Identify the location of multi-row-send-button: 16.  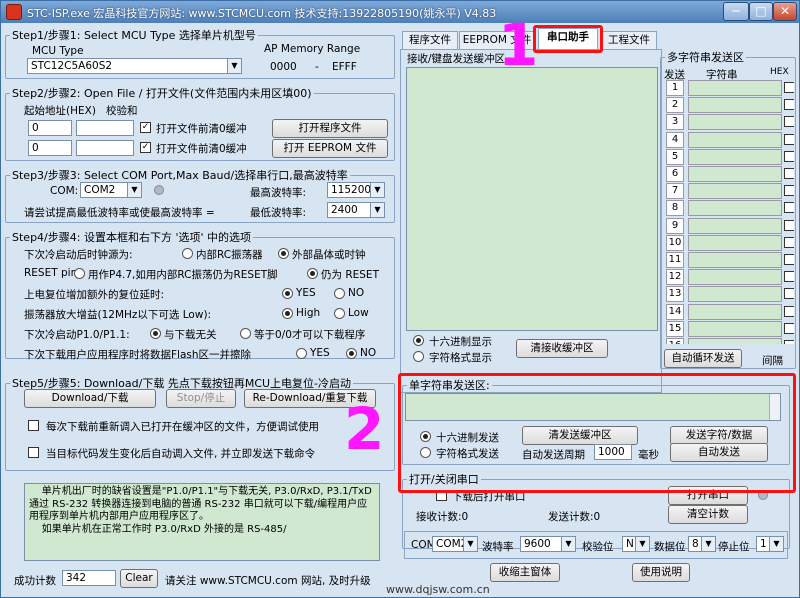
(675, 341).